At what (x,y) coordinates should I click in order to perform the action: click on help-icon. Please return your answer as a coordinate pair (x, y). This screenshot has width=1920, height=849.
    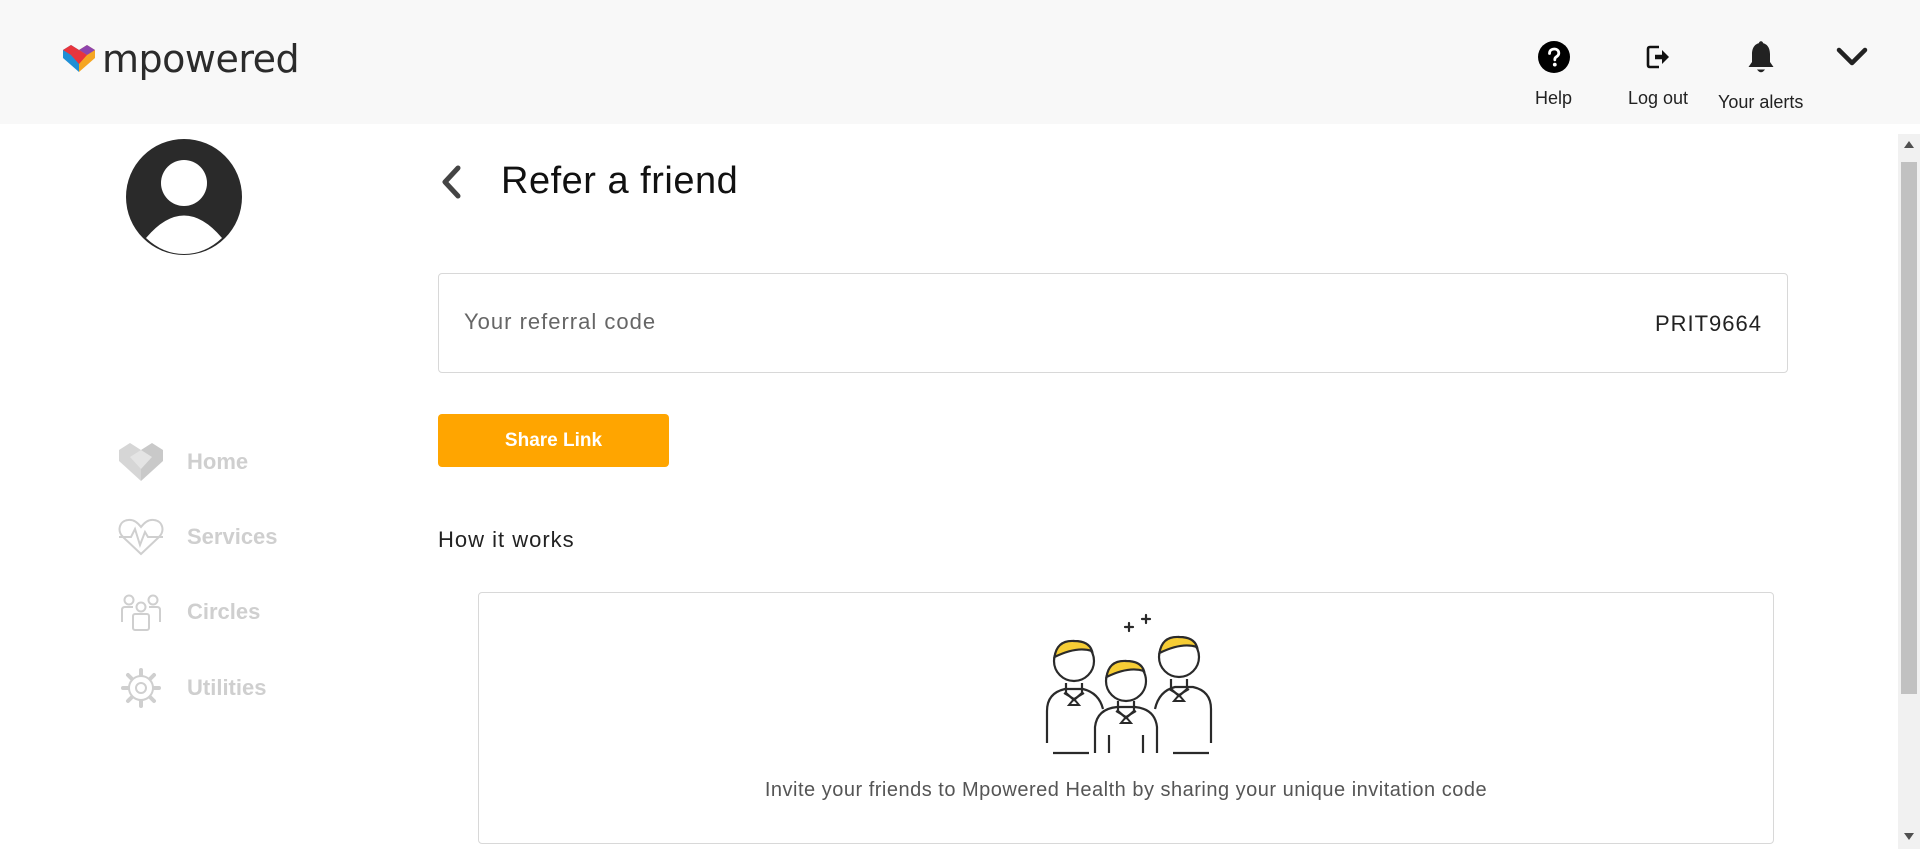
    Looking at the image, I should click on (1553, 57).